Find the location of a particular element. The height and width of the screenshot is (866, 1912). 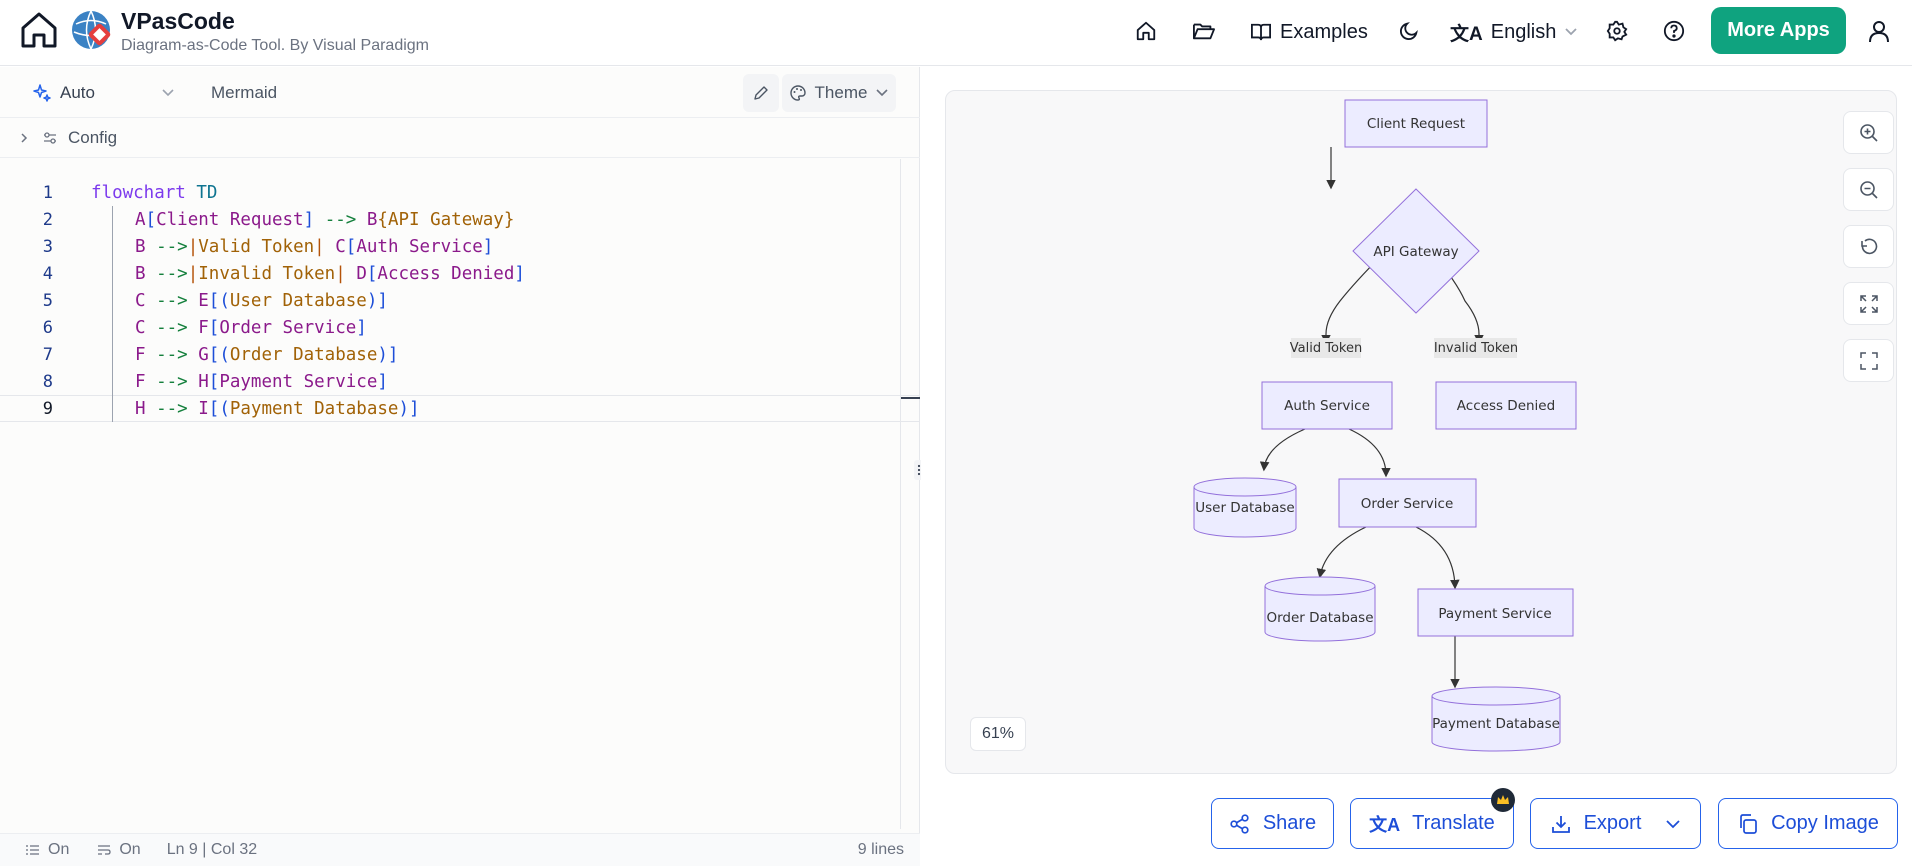

code-line-current: 9 H --> I[(Payment Database)] is located at coordinates (460, 408).